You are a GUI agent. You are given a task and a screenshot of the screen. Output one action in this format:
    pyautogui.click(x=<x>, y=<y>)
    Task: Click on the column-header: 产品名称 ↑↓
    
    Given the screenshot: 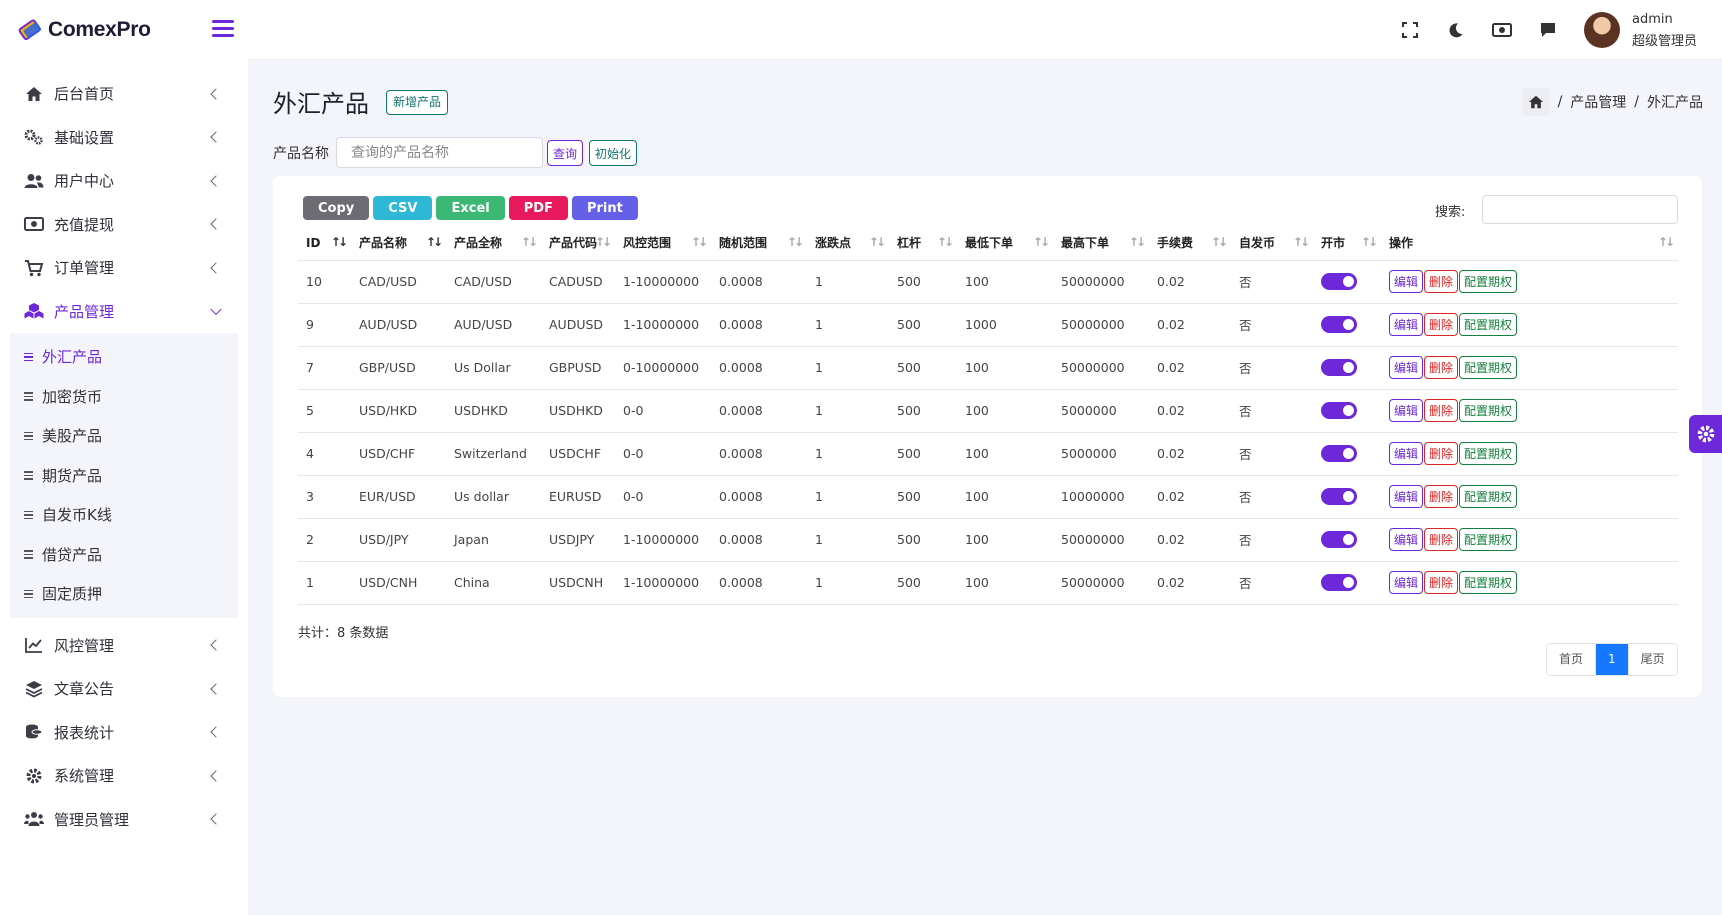 What is the action you would take?
    pyautogui.click(x=398, y=243)
    